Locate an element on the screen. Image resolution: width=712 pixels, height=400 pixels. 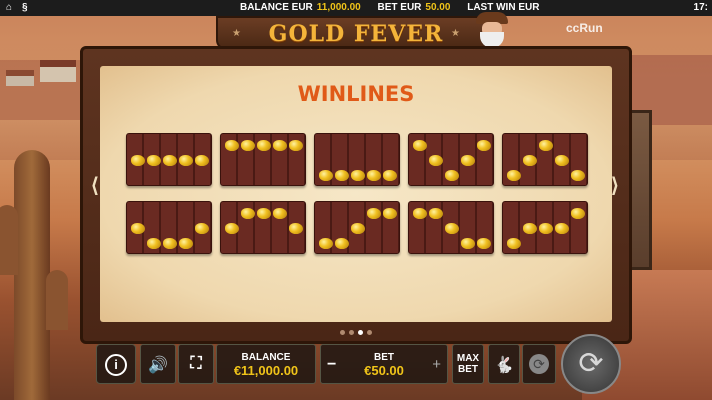
info-button: i is located at coordinates (116, 364).